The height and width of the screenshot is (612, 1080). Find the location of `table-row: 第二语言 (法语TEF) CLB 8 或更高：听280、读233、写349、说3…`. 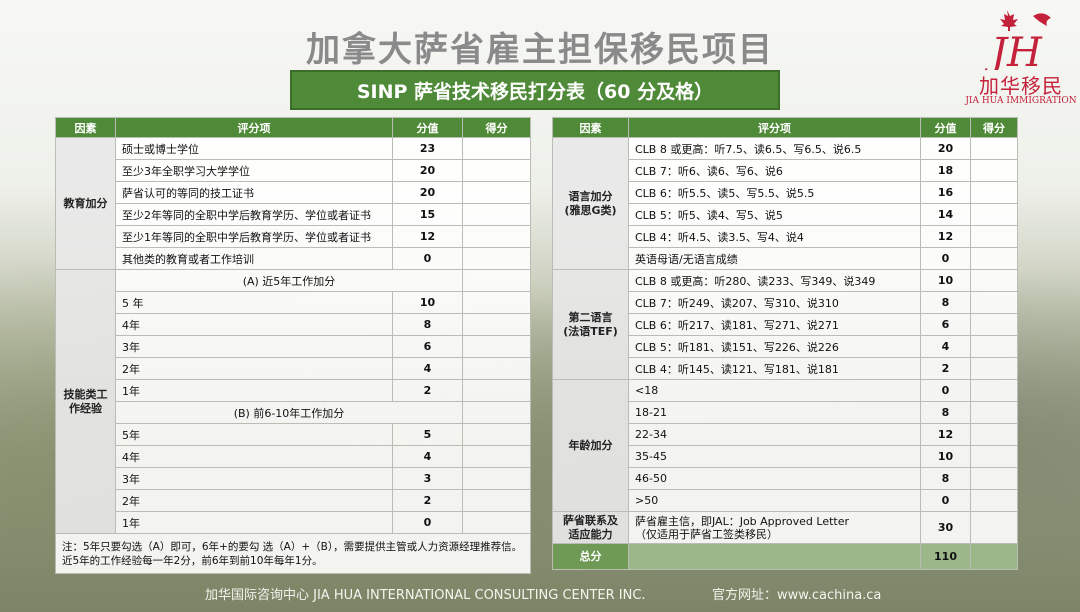

table-row: 第二语言 (法语TEF) CLB 8 或更高：听280、读233、写349、说3… is located at coordinates (785, 324).